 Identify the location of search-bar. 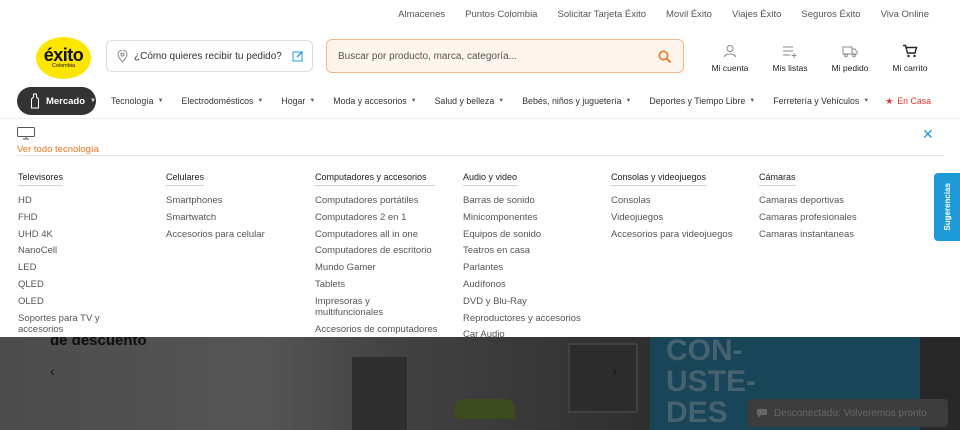
(505, 56).